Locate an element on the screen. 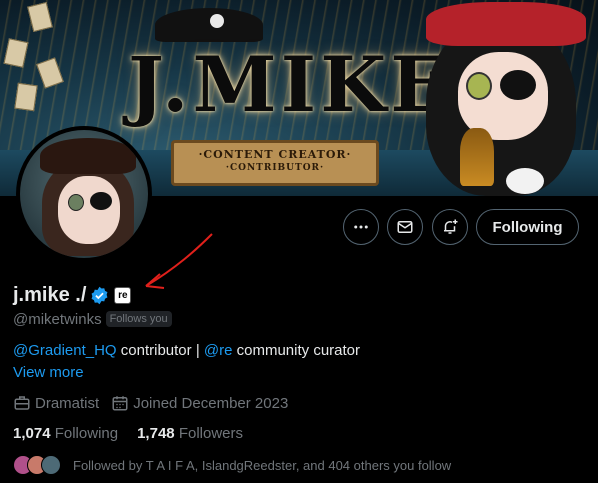 This screenshot has height=483, width=598. bio-text: contributor | is located at coordinates (160, 350).